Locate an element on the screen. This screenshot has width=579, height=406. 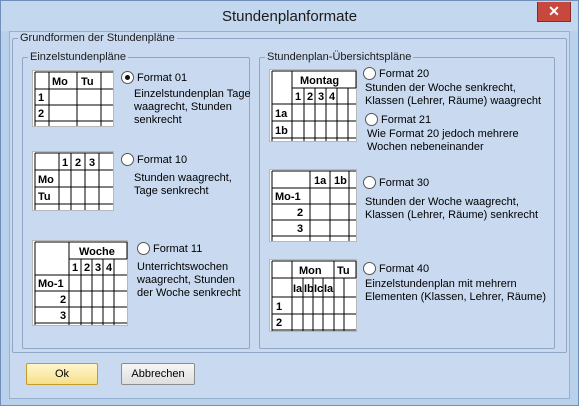
format-40-desc-line2: Elementen (Klassen, Lehrer, Räume) is located at coordinates (455, 297).